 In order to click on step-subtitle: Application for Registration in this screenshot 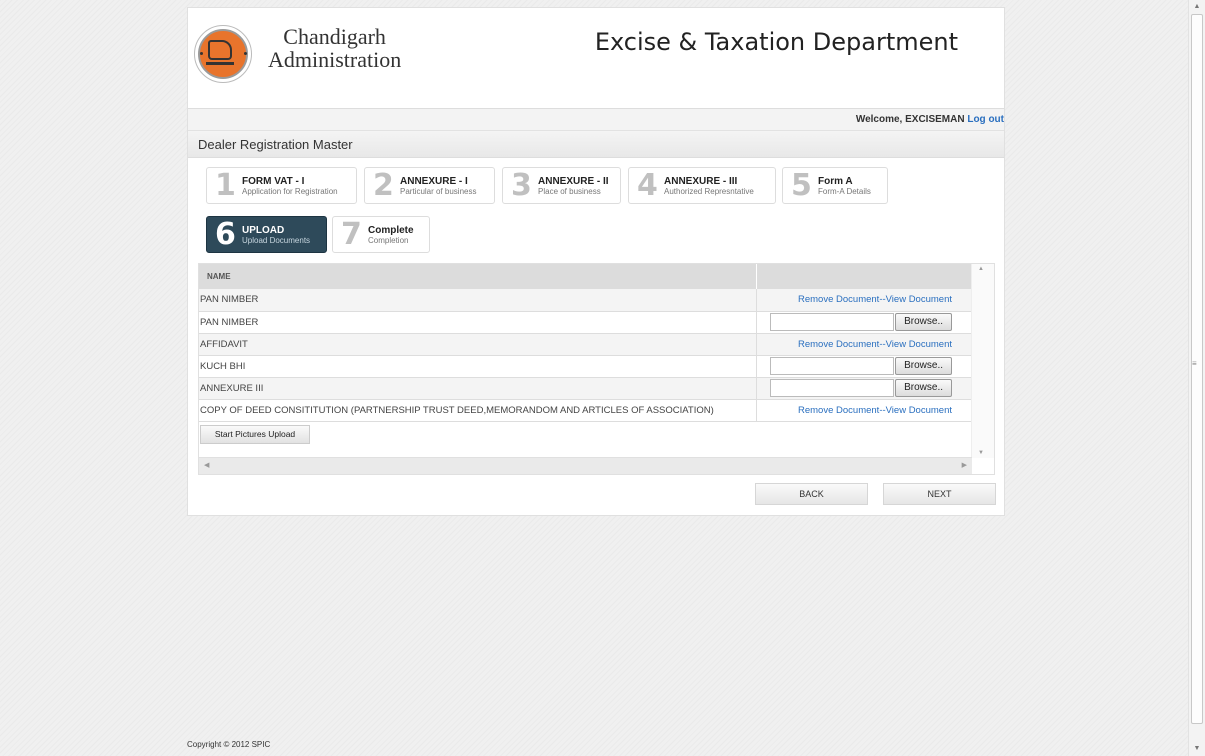, I will do `click(290, 191)`.